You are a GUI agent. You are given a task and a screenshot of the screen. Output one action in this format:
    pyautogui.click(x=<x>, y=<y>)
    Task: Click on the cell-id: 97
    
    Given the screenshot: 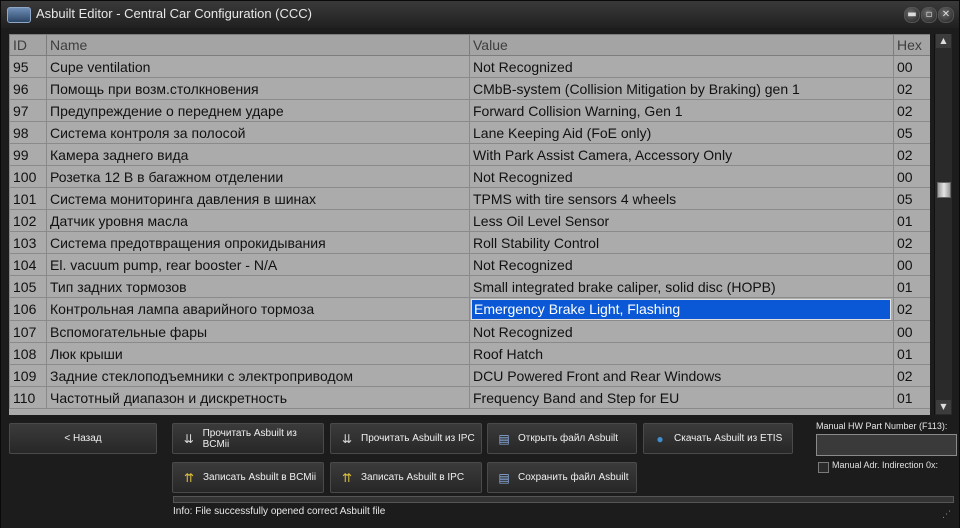 What is the action you would take?
    pyautogui.click(x=28, y=110)
    